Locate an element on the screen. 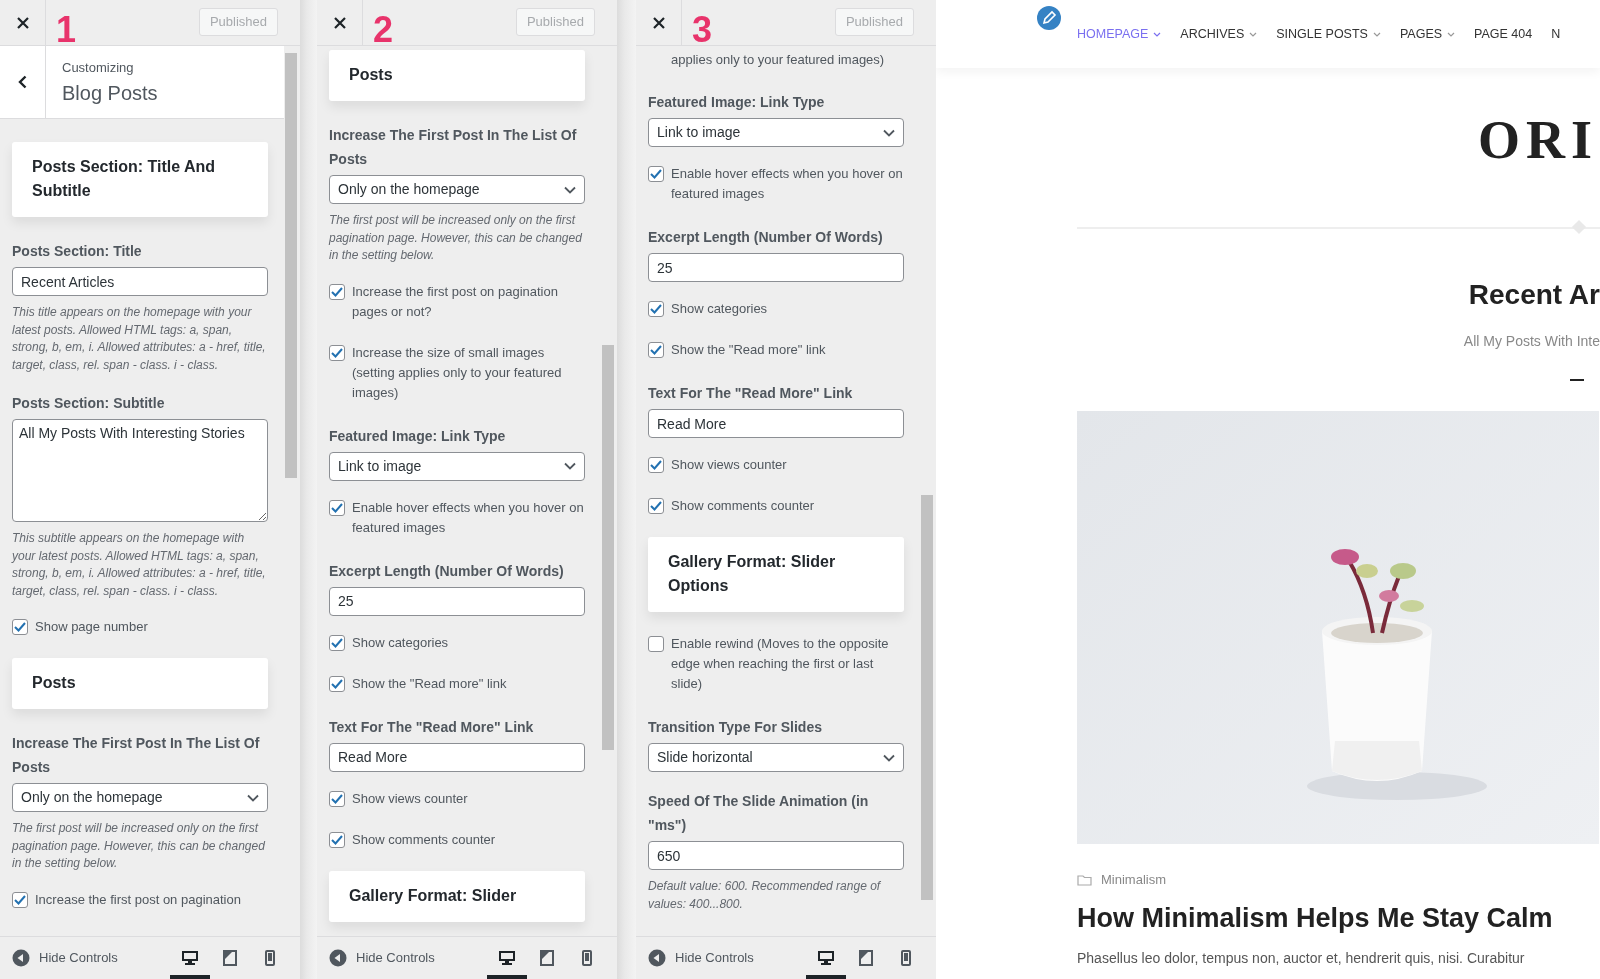  category-link: Minimalism is located at coordinates (1133, 880).